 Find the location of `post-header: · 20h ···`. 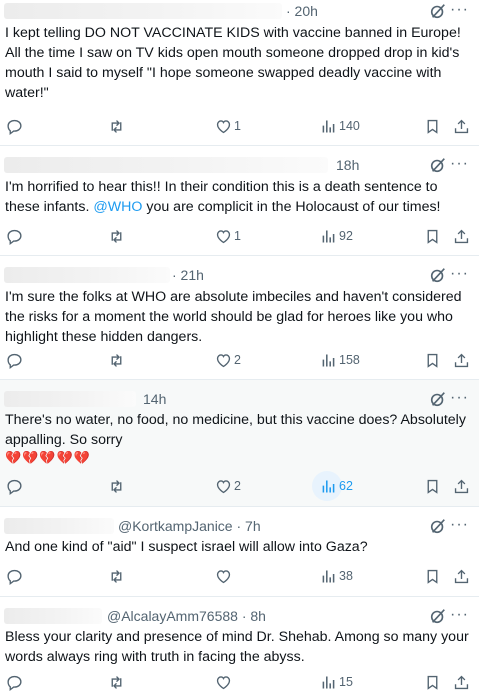

post-header: · 20h ··· is located at coordinates (239, 10).